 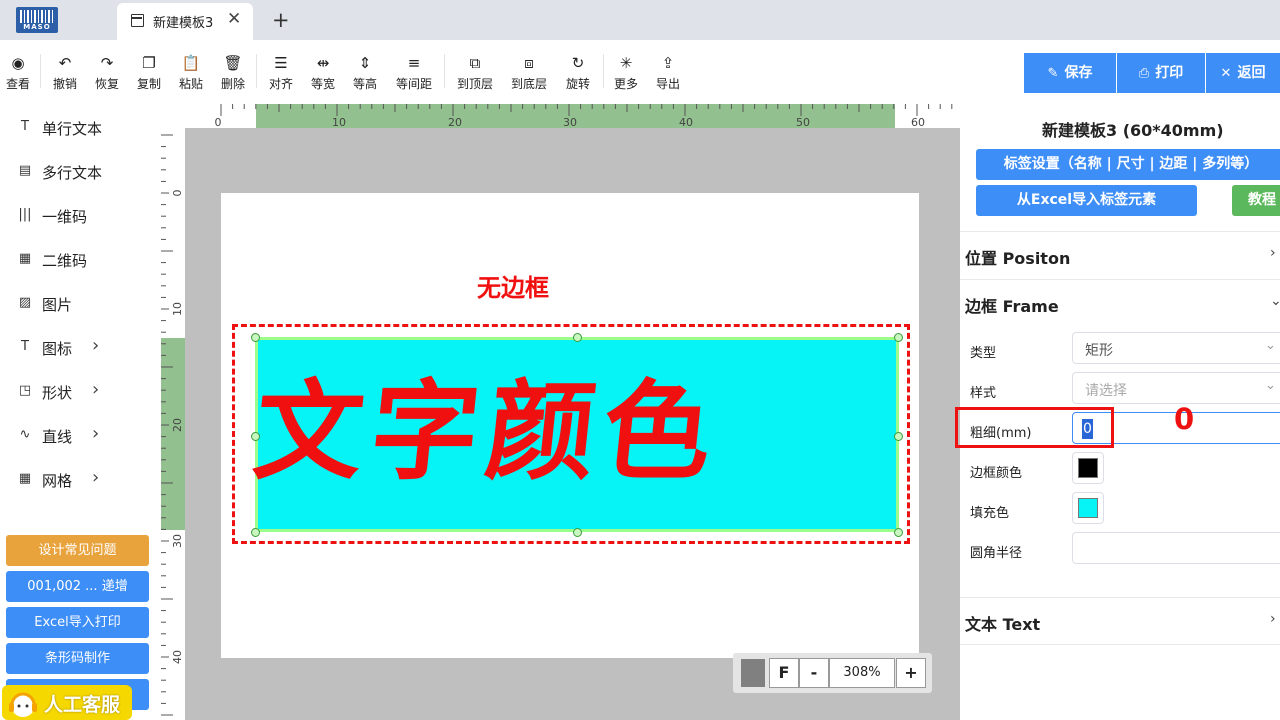 I want to click on export-button: ⇪ 导出, so click(x=668, y=74).